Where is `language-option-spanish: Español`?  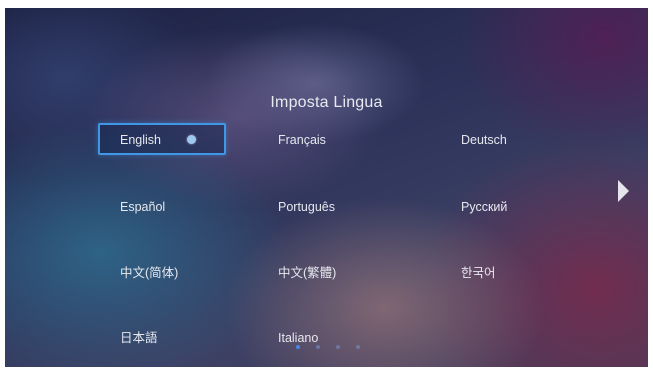
language-option-spanish: Español is located at coordinates (162, 206).